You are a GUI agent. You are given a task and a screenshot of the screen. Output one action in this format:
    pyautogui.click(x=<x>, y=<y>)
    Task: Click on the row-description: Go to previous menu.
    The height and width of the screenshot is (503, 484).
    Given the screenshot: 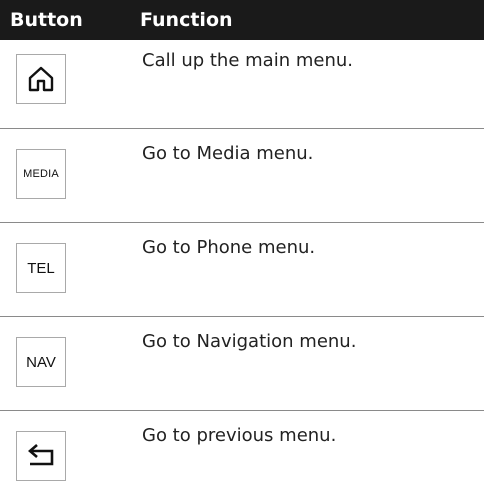 What is the action you would take?
    pyautogui.click(x=239, y=435)
    